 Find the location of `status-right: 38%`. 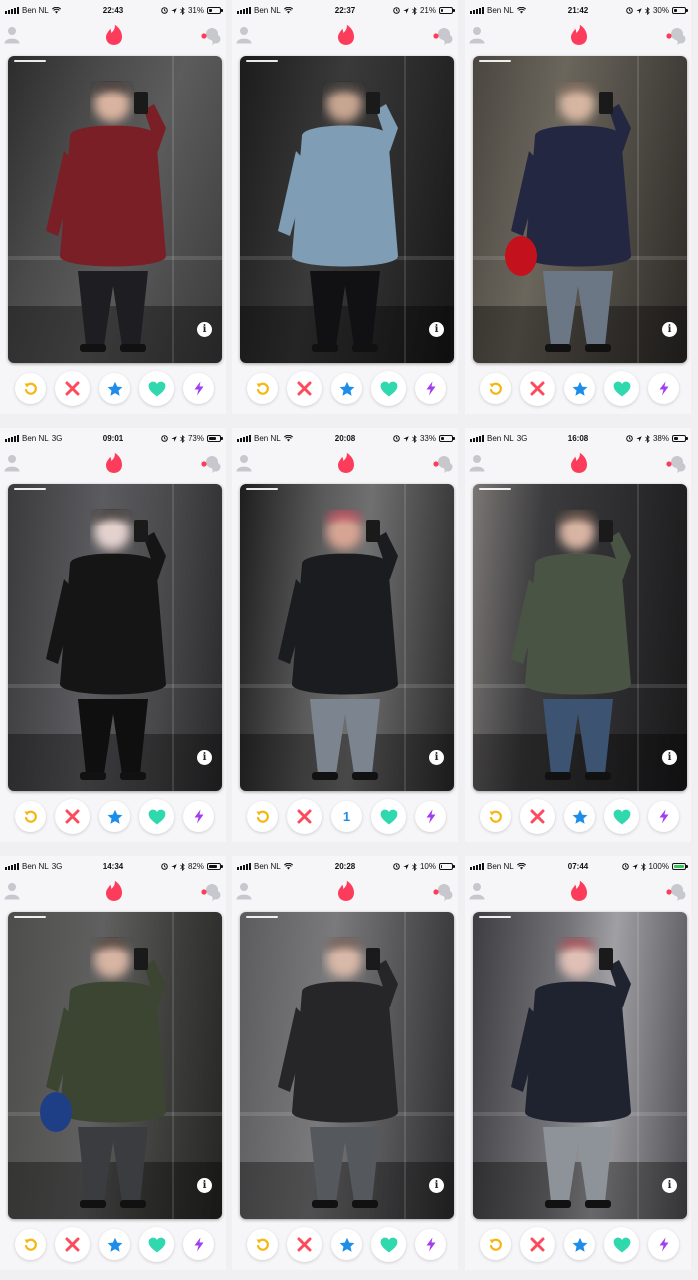

status-right: 38% is located at coordinates (657, 438).